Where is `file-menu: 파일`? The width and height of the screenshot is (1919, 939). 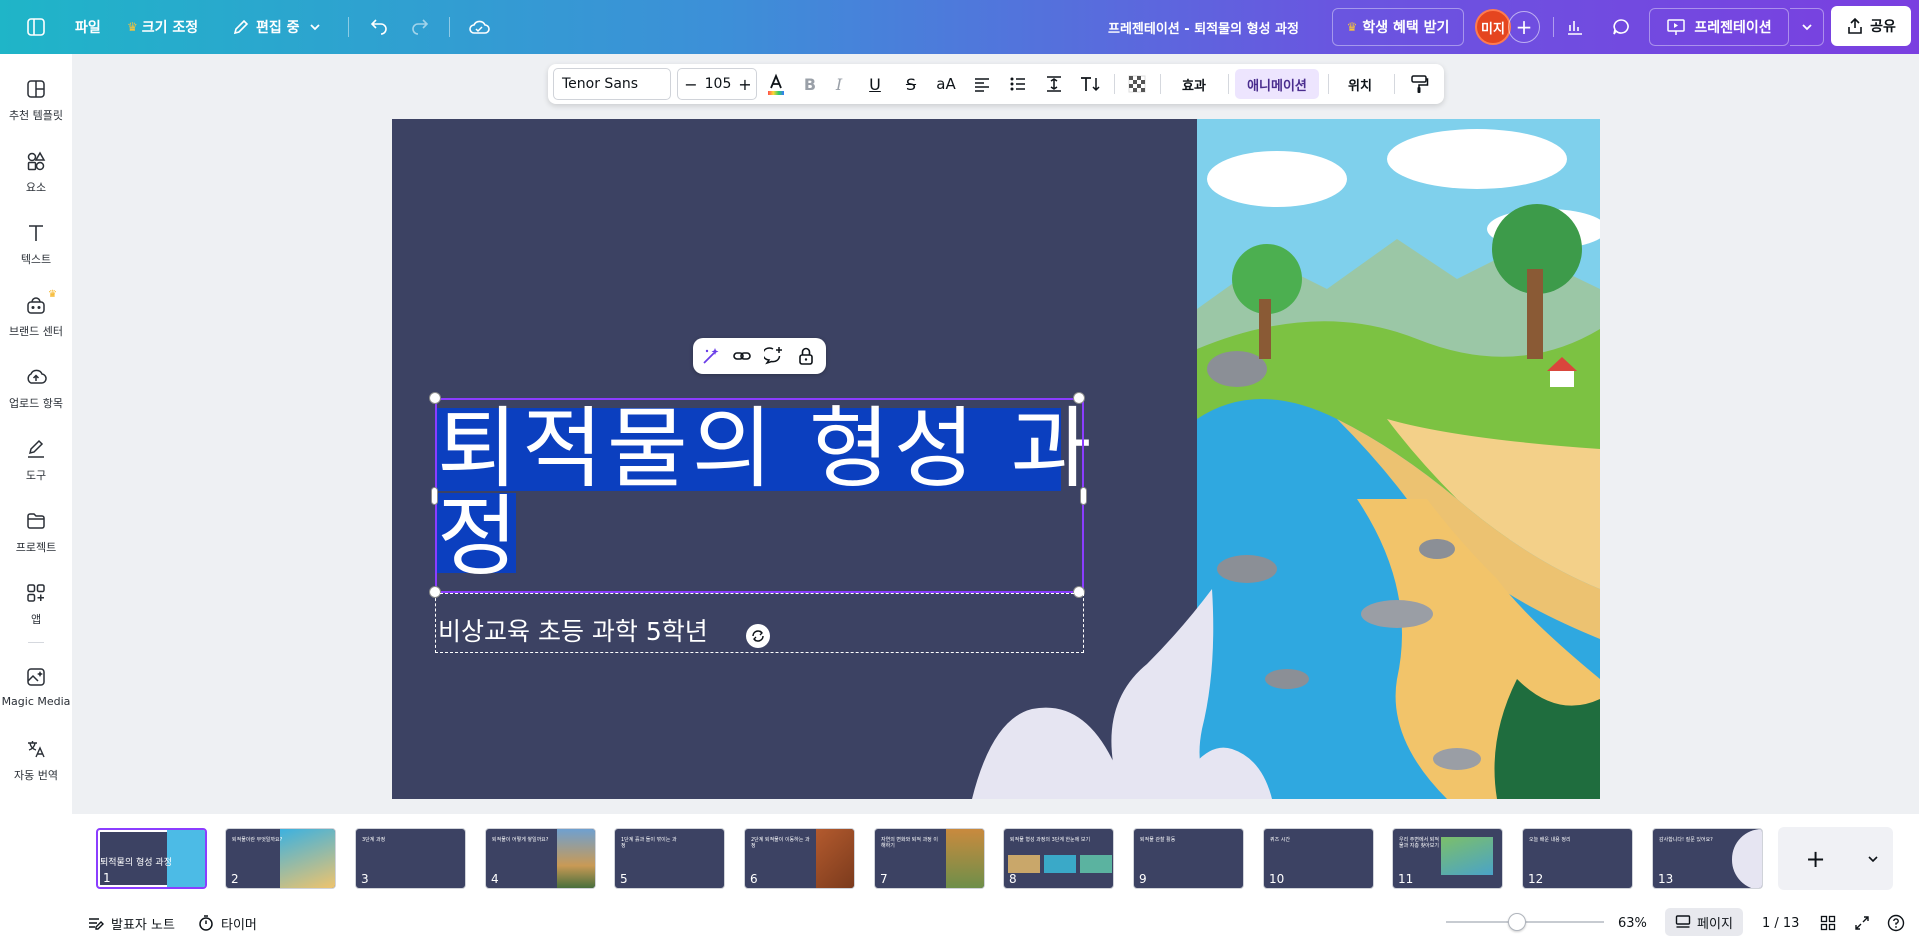
file-menu: 파일 is located at coordinates (88, 27).